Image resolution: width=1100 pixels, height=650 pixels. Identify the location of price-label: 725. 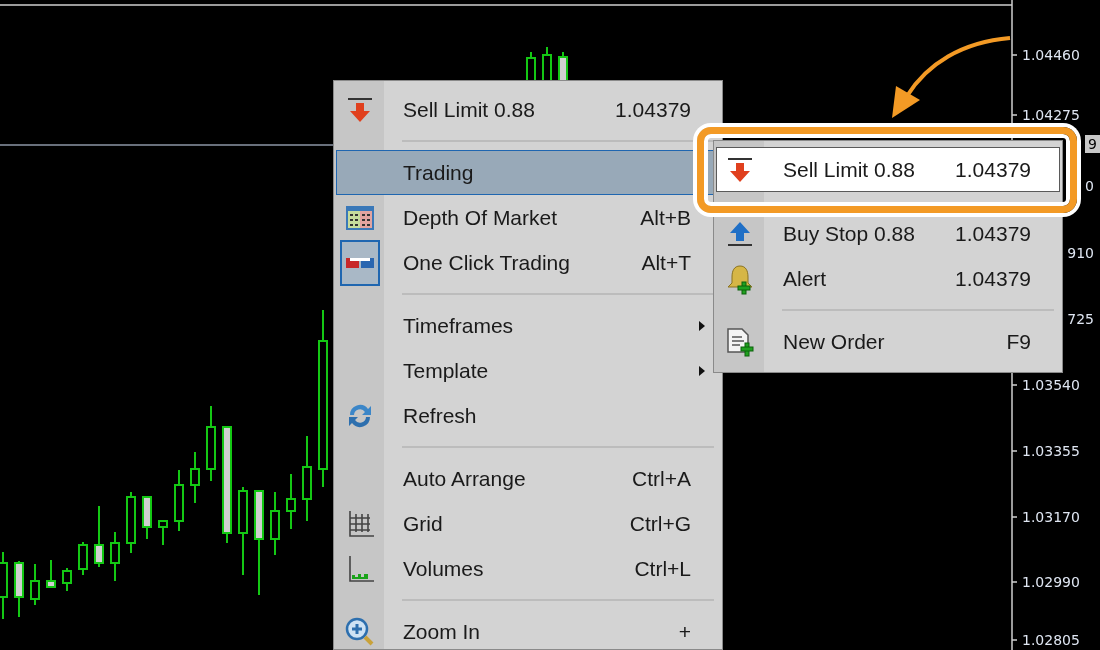
(1080, 319).